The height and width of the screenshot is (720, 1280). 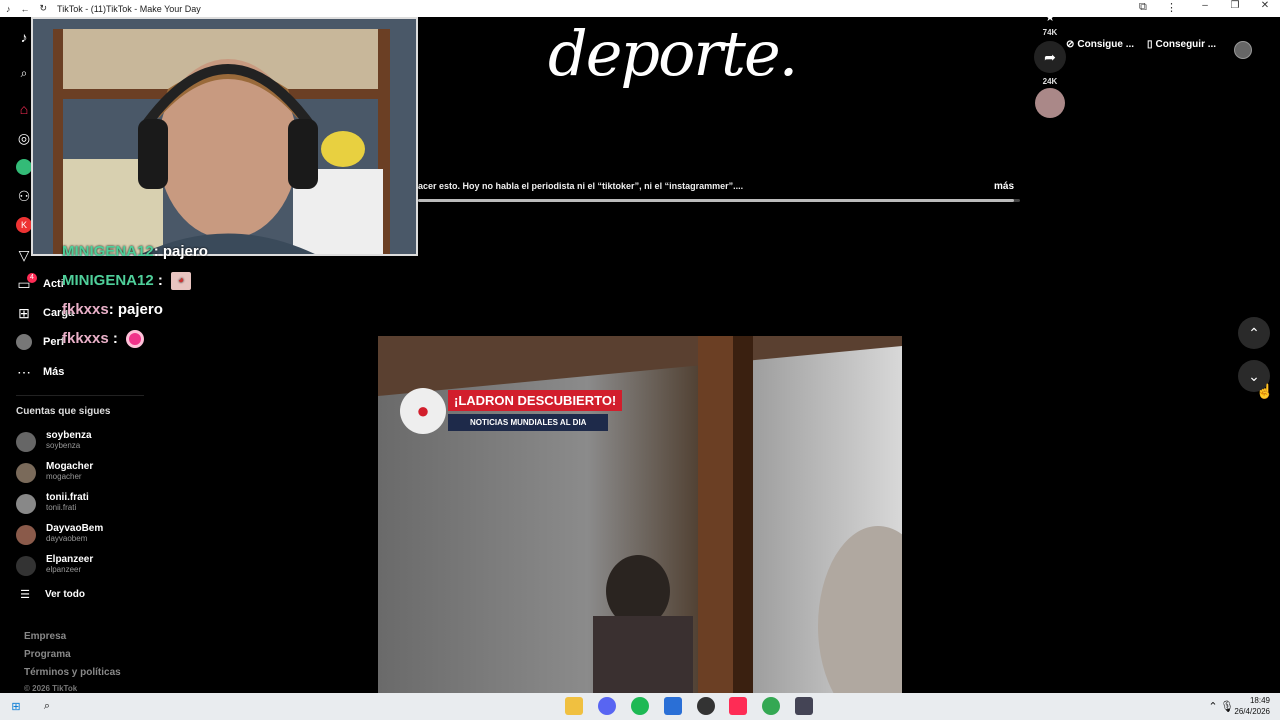 What do you see at coordinates (53, 284) in the screenshot?
I see `sidebar-item-actividad: Acti` at bounding box center [53, 284].